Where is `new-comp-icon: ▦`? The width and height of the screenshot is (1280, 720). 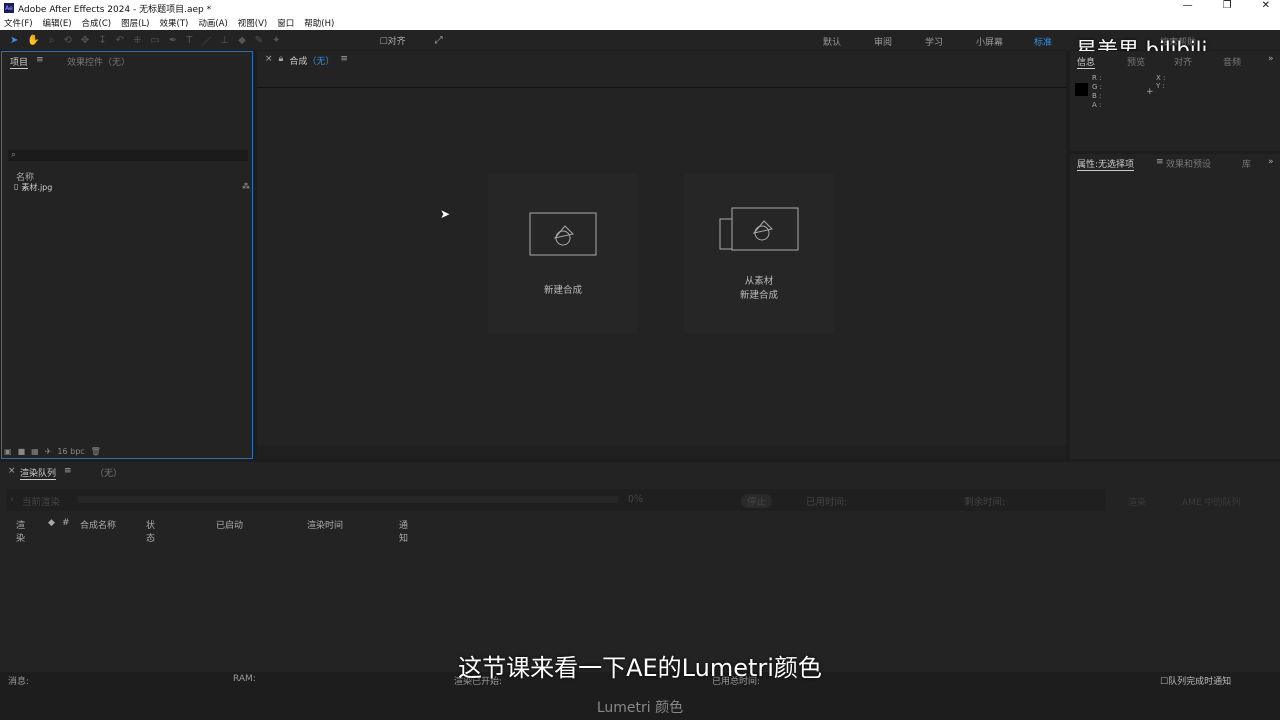
new-comp-icon: ▦ is located at coordinates (35, 451).